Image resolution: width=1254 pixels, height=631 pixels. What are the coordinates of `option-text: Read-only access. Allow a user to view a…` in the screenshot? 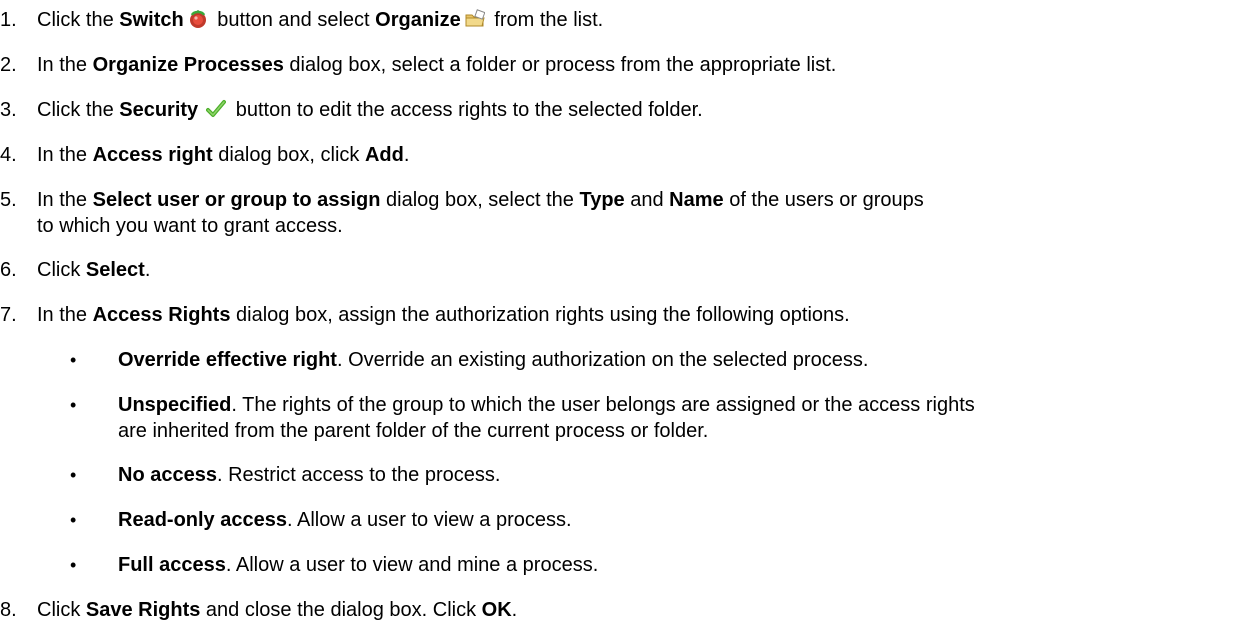 It's located at (345, 520).